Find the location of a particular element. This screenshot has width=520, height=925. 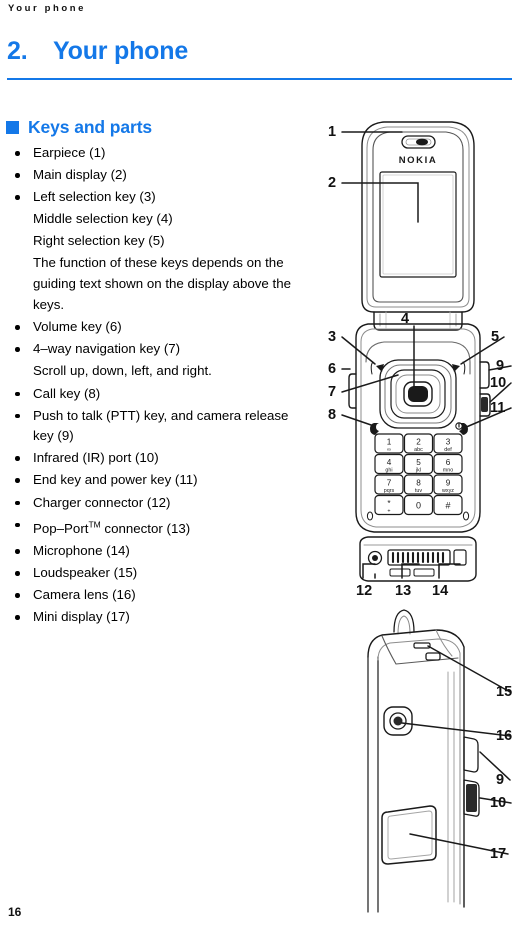

list-item: End key and power key (11) is located at coordinates (153, 480).